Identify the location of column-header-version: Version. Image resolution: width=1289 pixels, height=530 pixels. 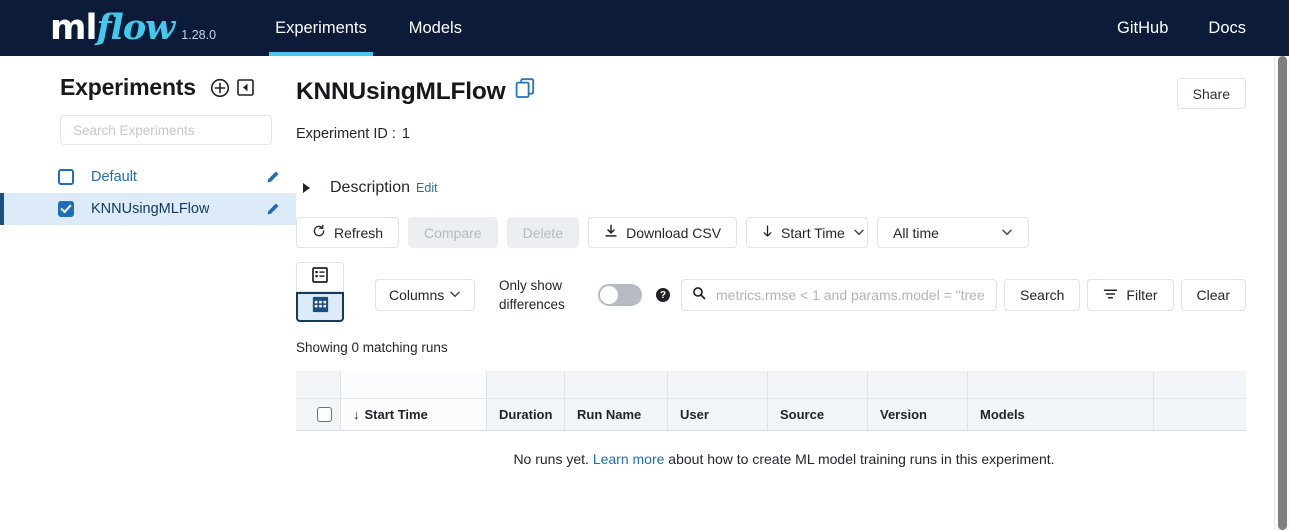
(917, 414).